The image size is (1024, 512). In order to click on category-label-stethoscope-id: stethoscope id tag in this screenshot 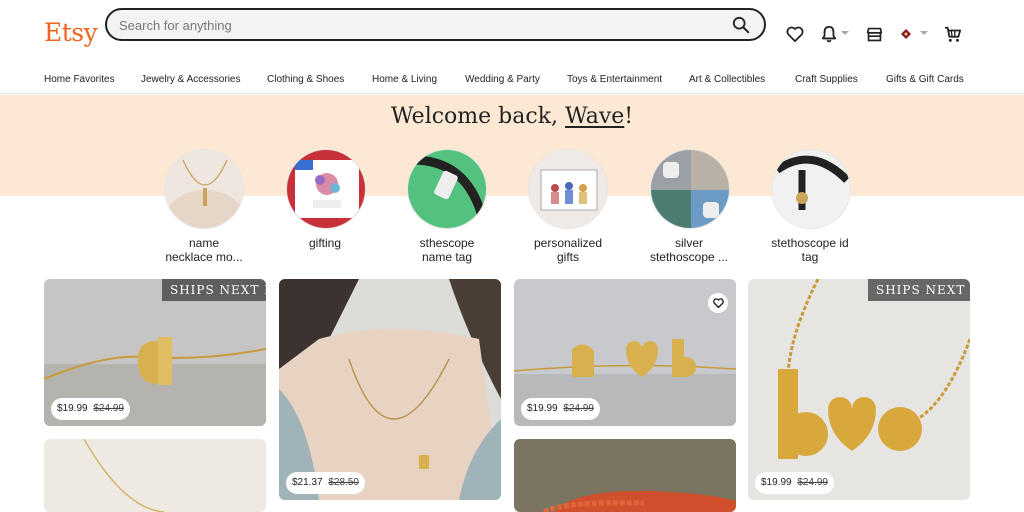, I will do `click(810, 250)`.